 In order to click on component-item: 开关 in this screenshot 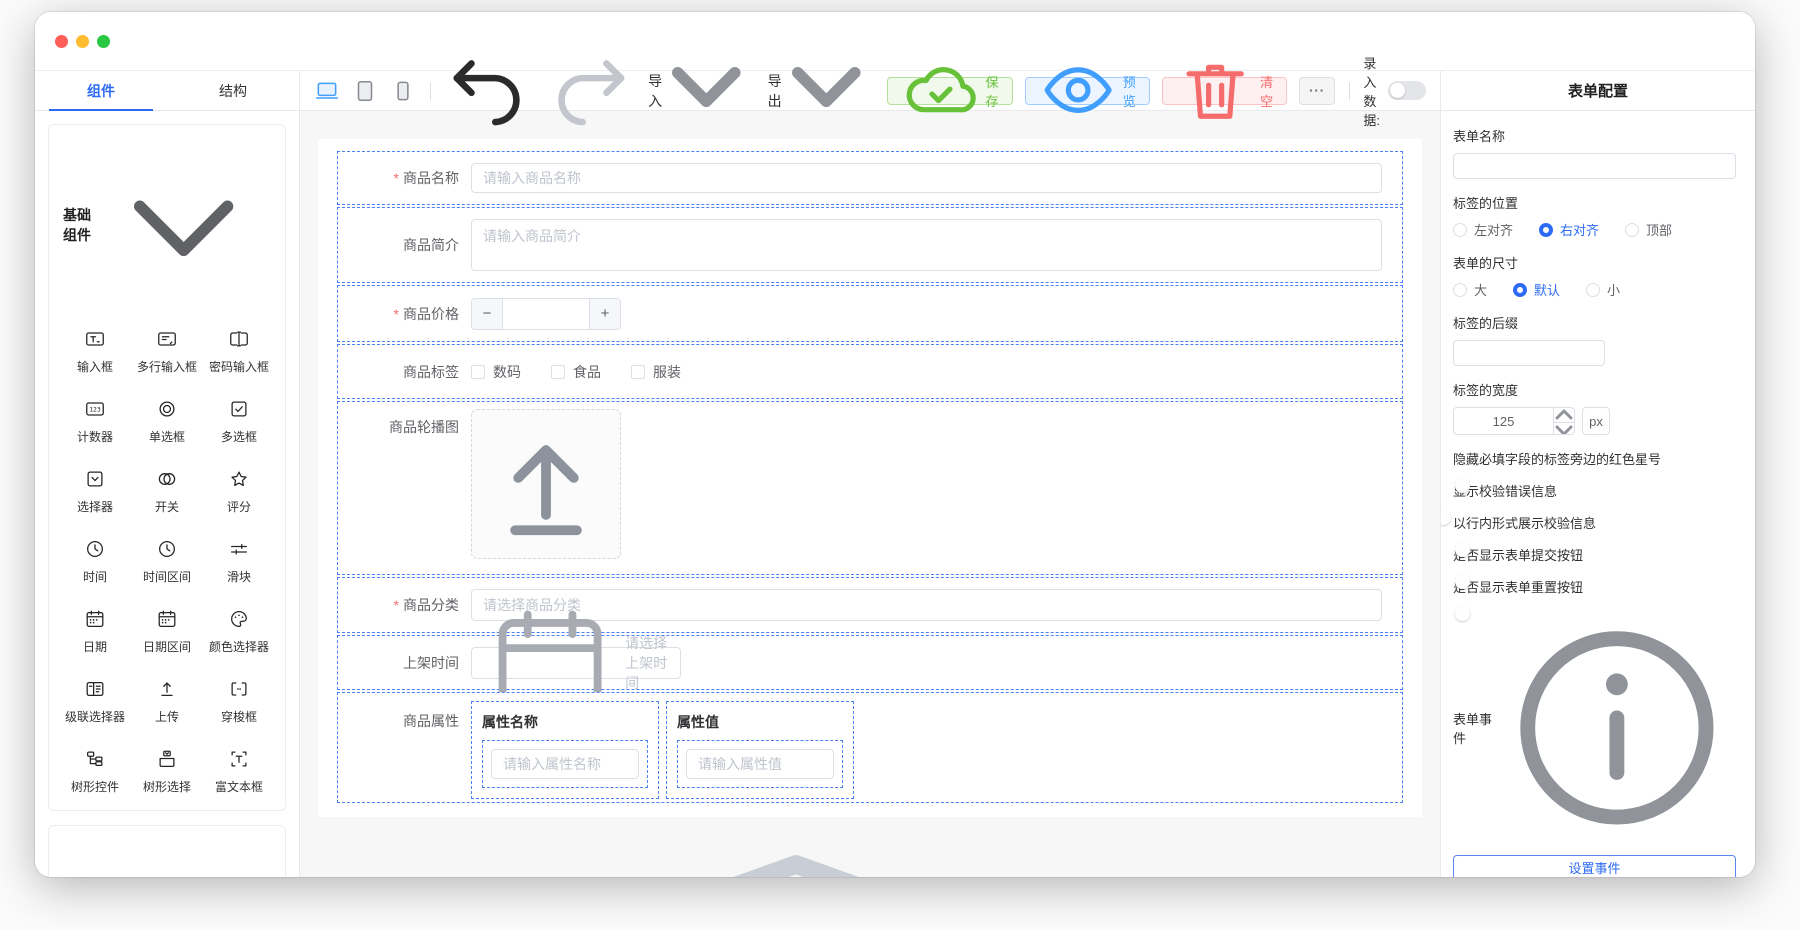, I will do `click(167, 491)`.